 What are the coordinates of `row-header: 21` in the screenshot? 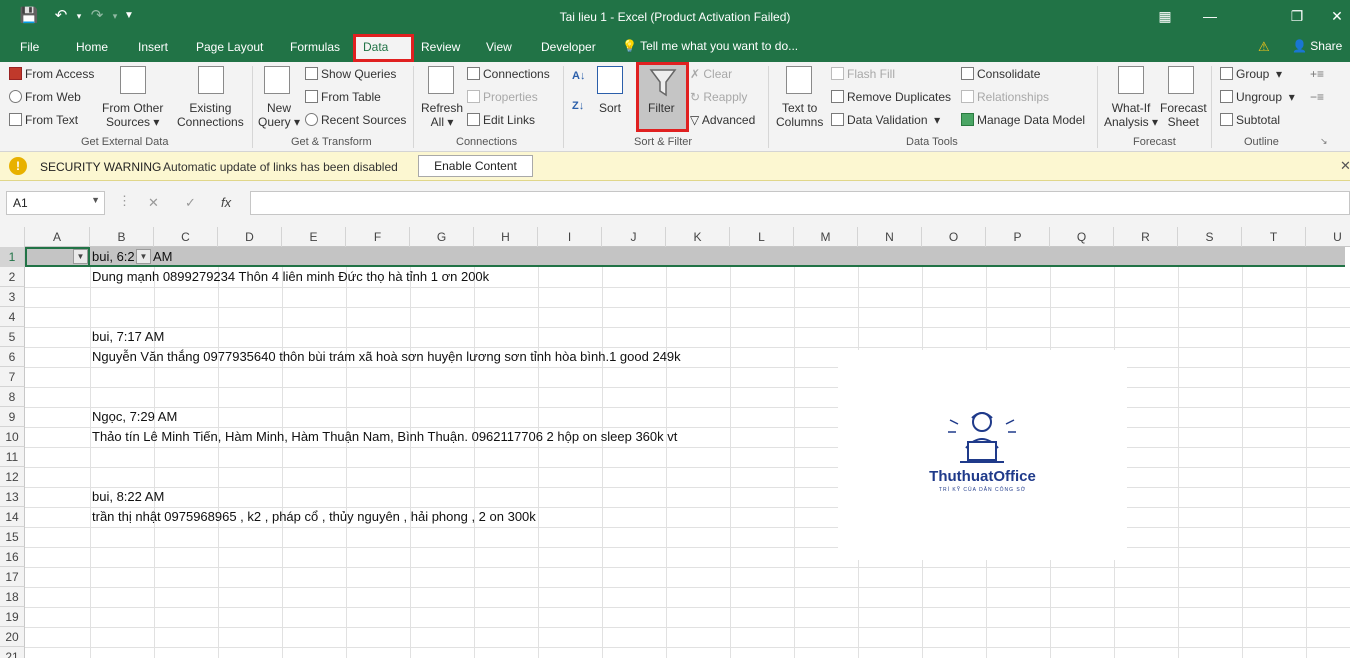 It's located at (12, 652).